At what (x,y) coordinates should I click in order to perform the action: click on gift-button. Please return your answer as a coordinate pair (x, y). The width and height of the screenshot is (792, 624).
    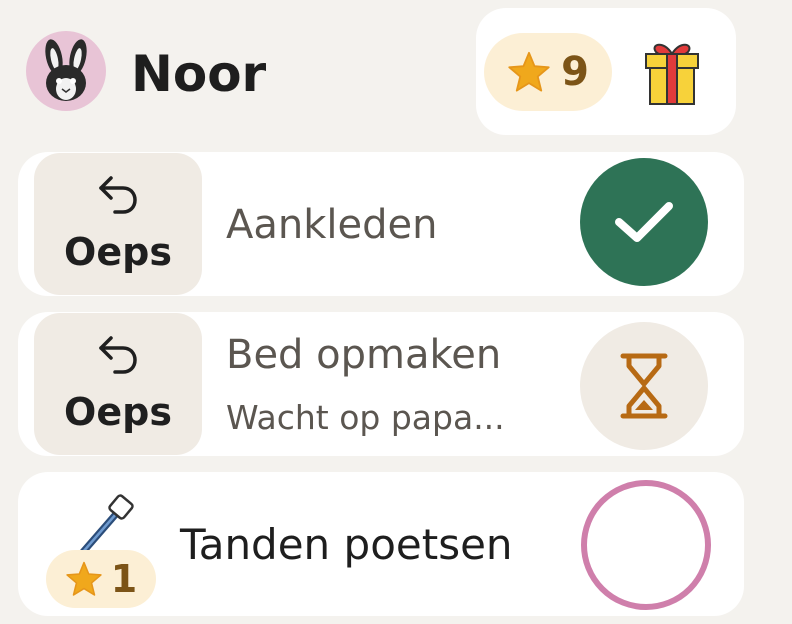
    Looking at the image, I should click on (672, 74).